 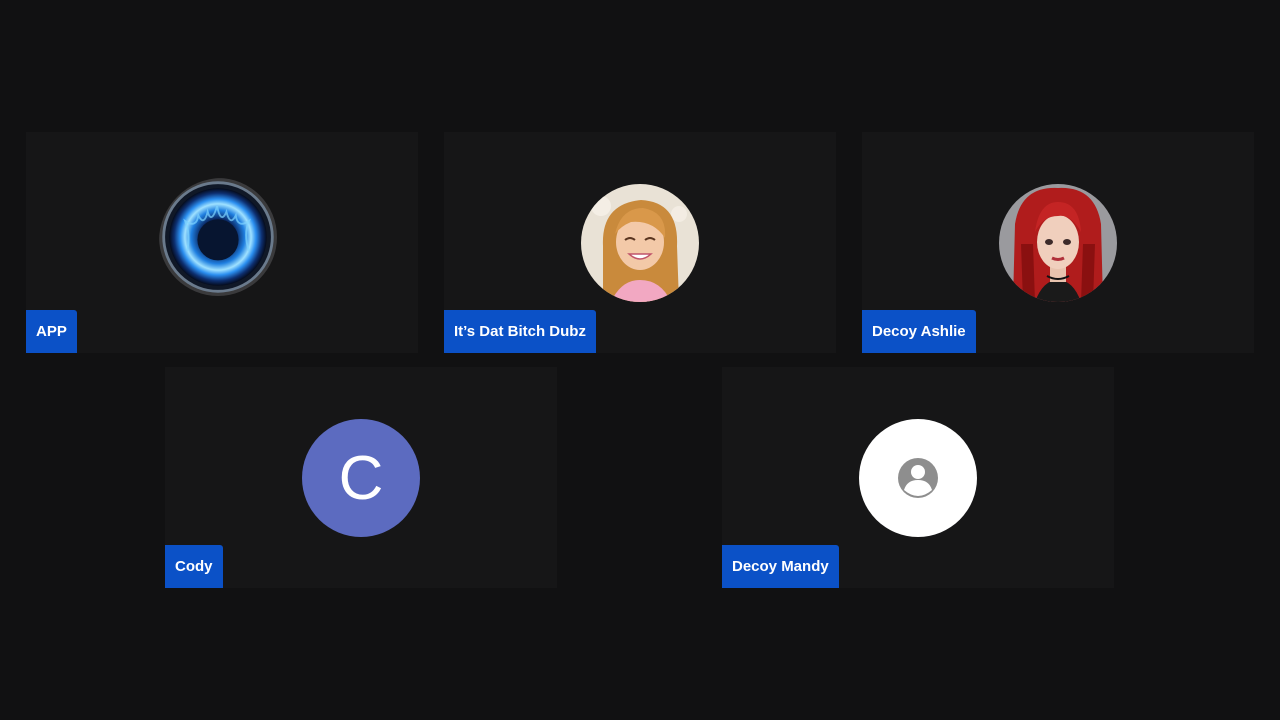 I want to click on cartoon-woman-avatar, so click(x=640, y=243).